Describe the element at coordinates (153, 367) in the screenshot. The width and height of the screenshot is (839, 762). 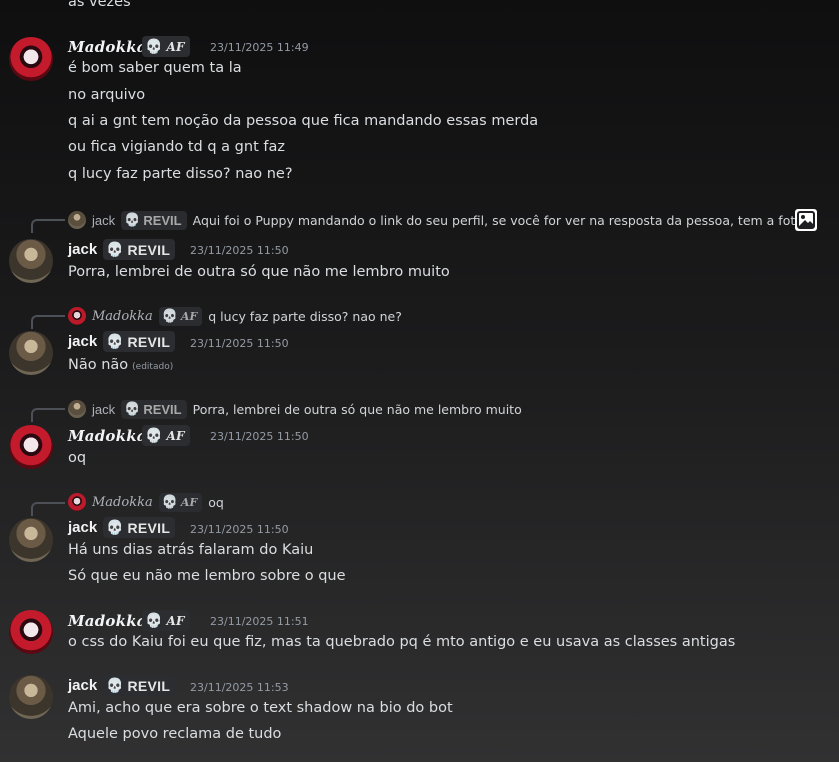
I see `edited-label: (editado)` at that location.